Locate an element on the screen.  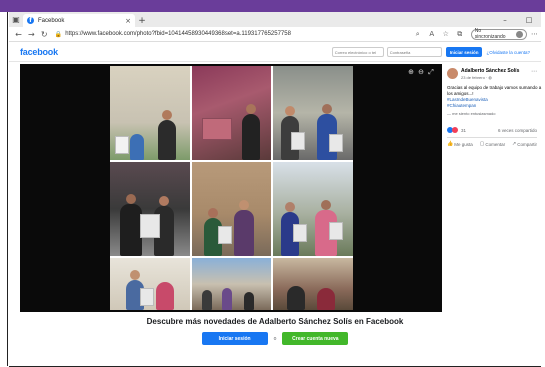
read-aloud-icon: A is located at coordinates (432, 34).